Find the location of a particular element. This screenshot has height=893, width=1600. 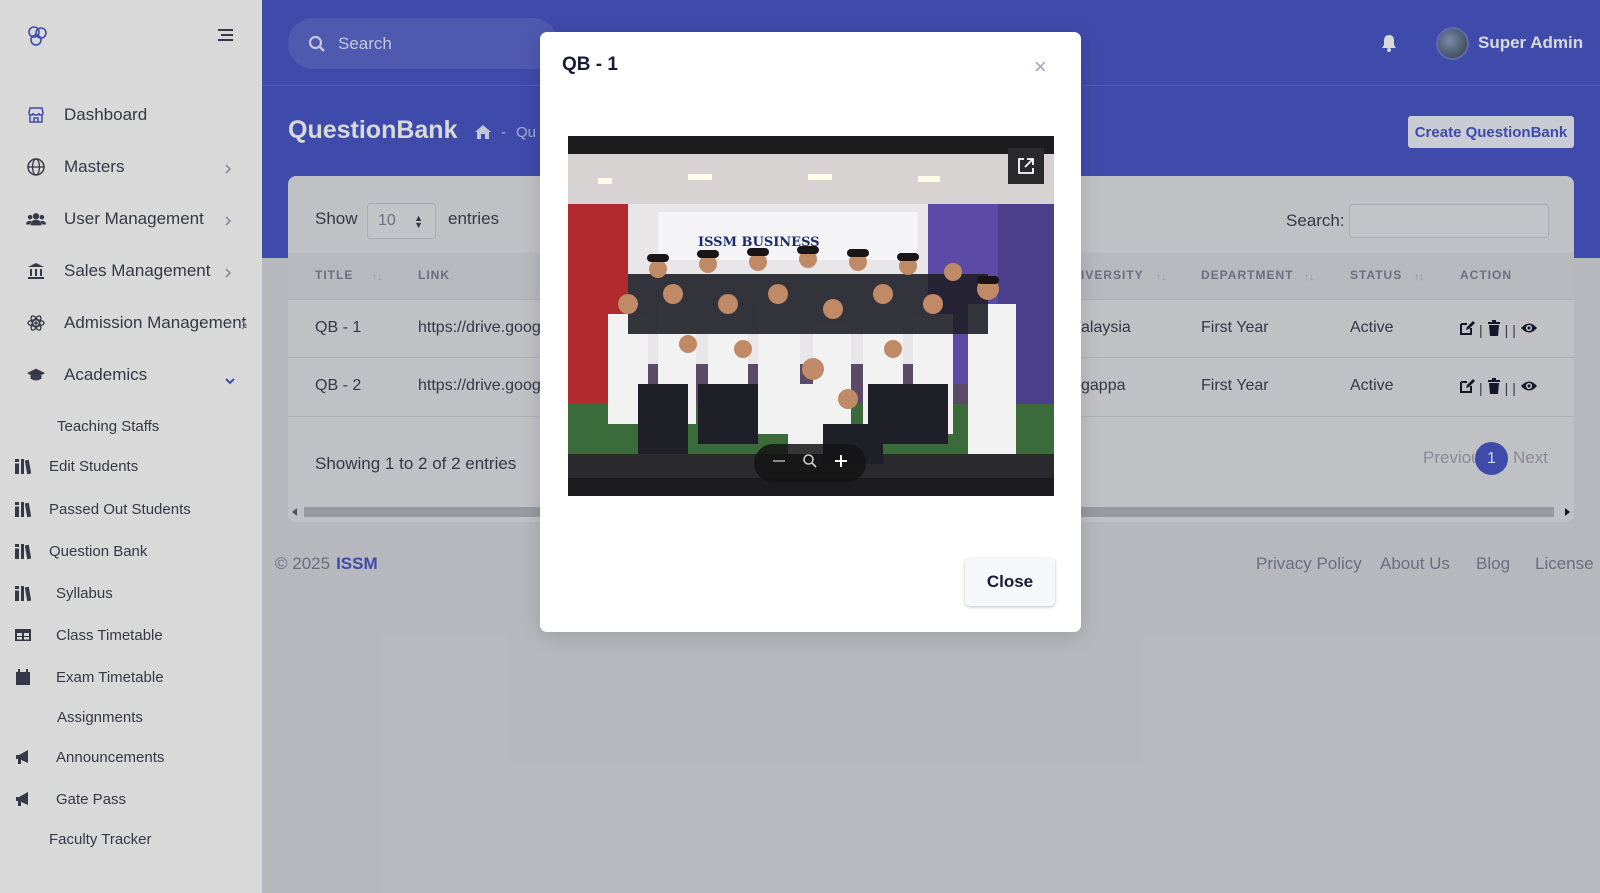

modal-title: QB - 1 is located at coordinates (590, 64).